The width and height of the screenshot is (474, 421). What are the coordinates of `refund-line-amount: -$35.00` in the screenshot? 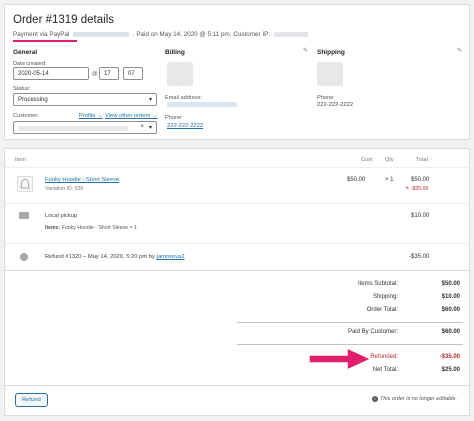 It's located at (419, 257).